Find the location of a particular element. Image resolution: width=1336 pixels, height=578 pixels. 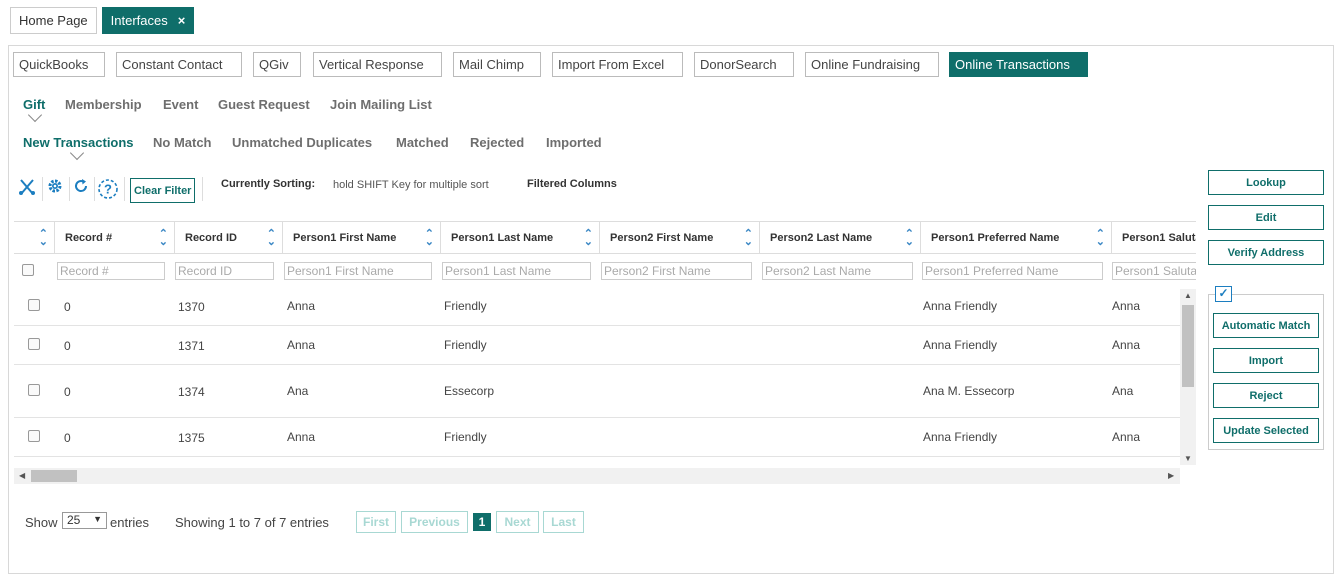

update-selected-button: Update Selected is located at coordinates (1266, 430).